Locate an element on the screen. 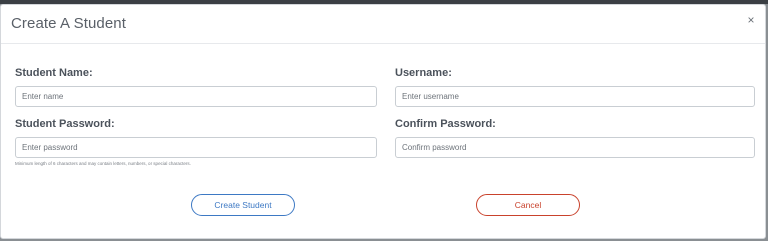 This screenshot has height=241, width=768. close-icon: × is located at coordinates (751, 20).